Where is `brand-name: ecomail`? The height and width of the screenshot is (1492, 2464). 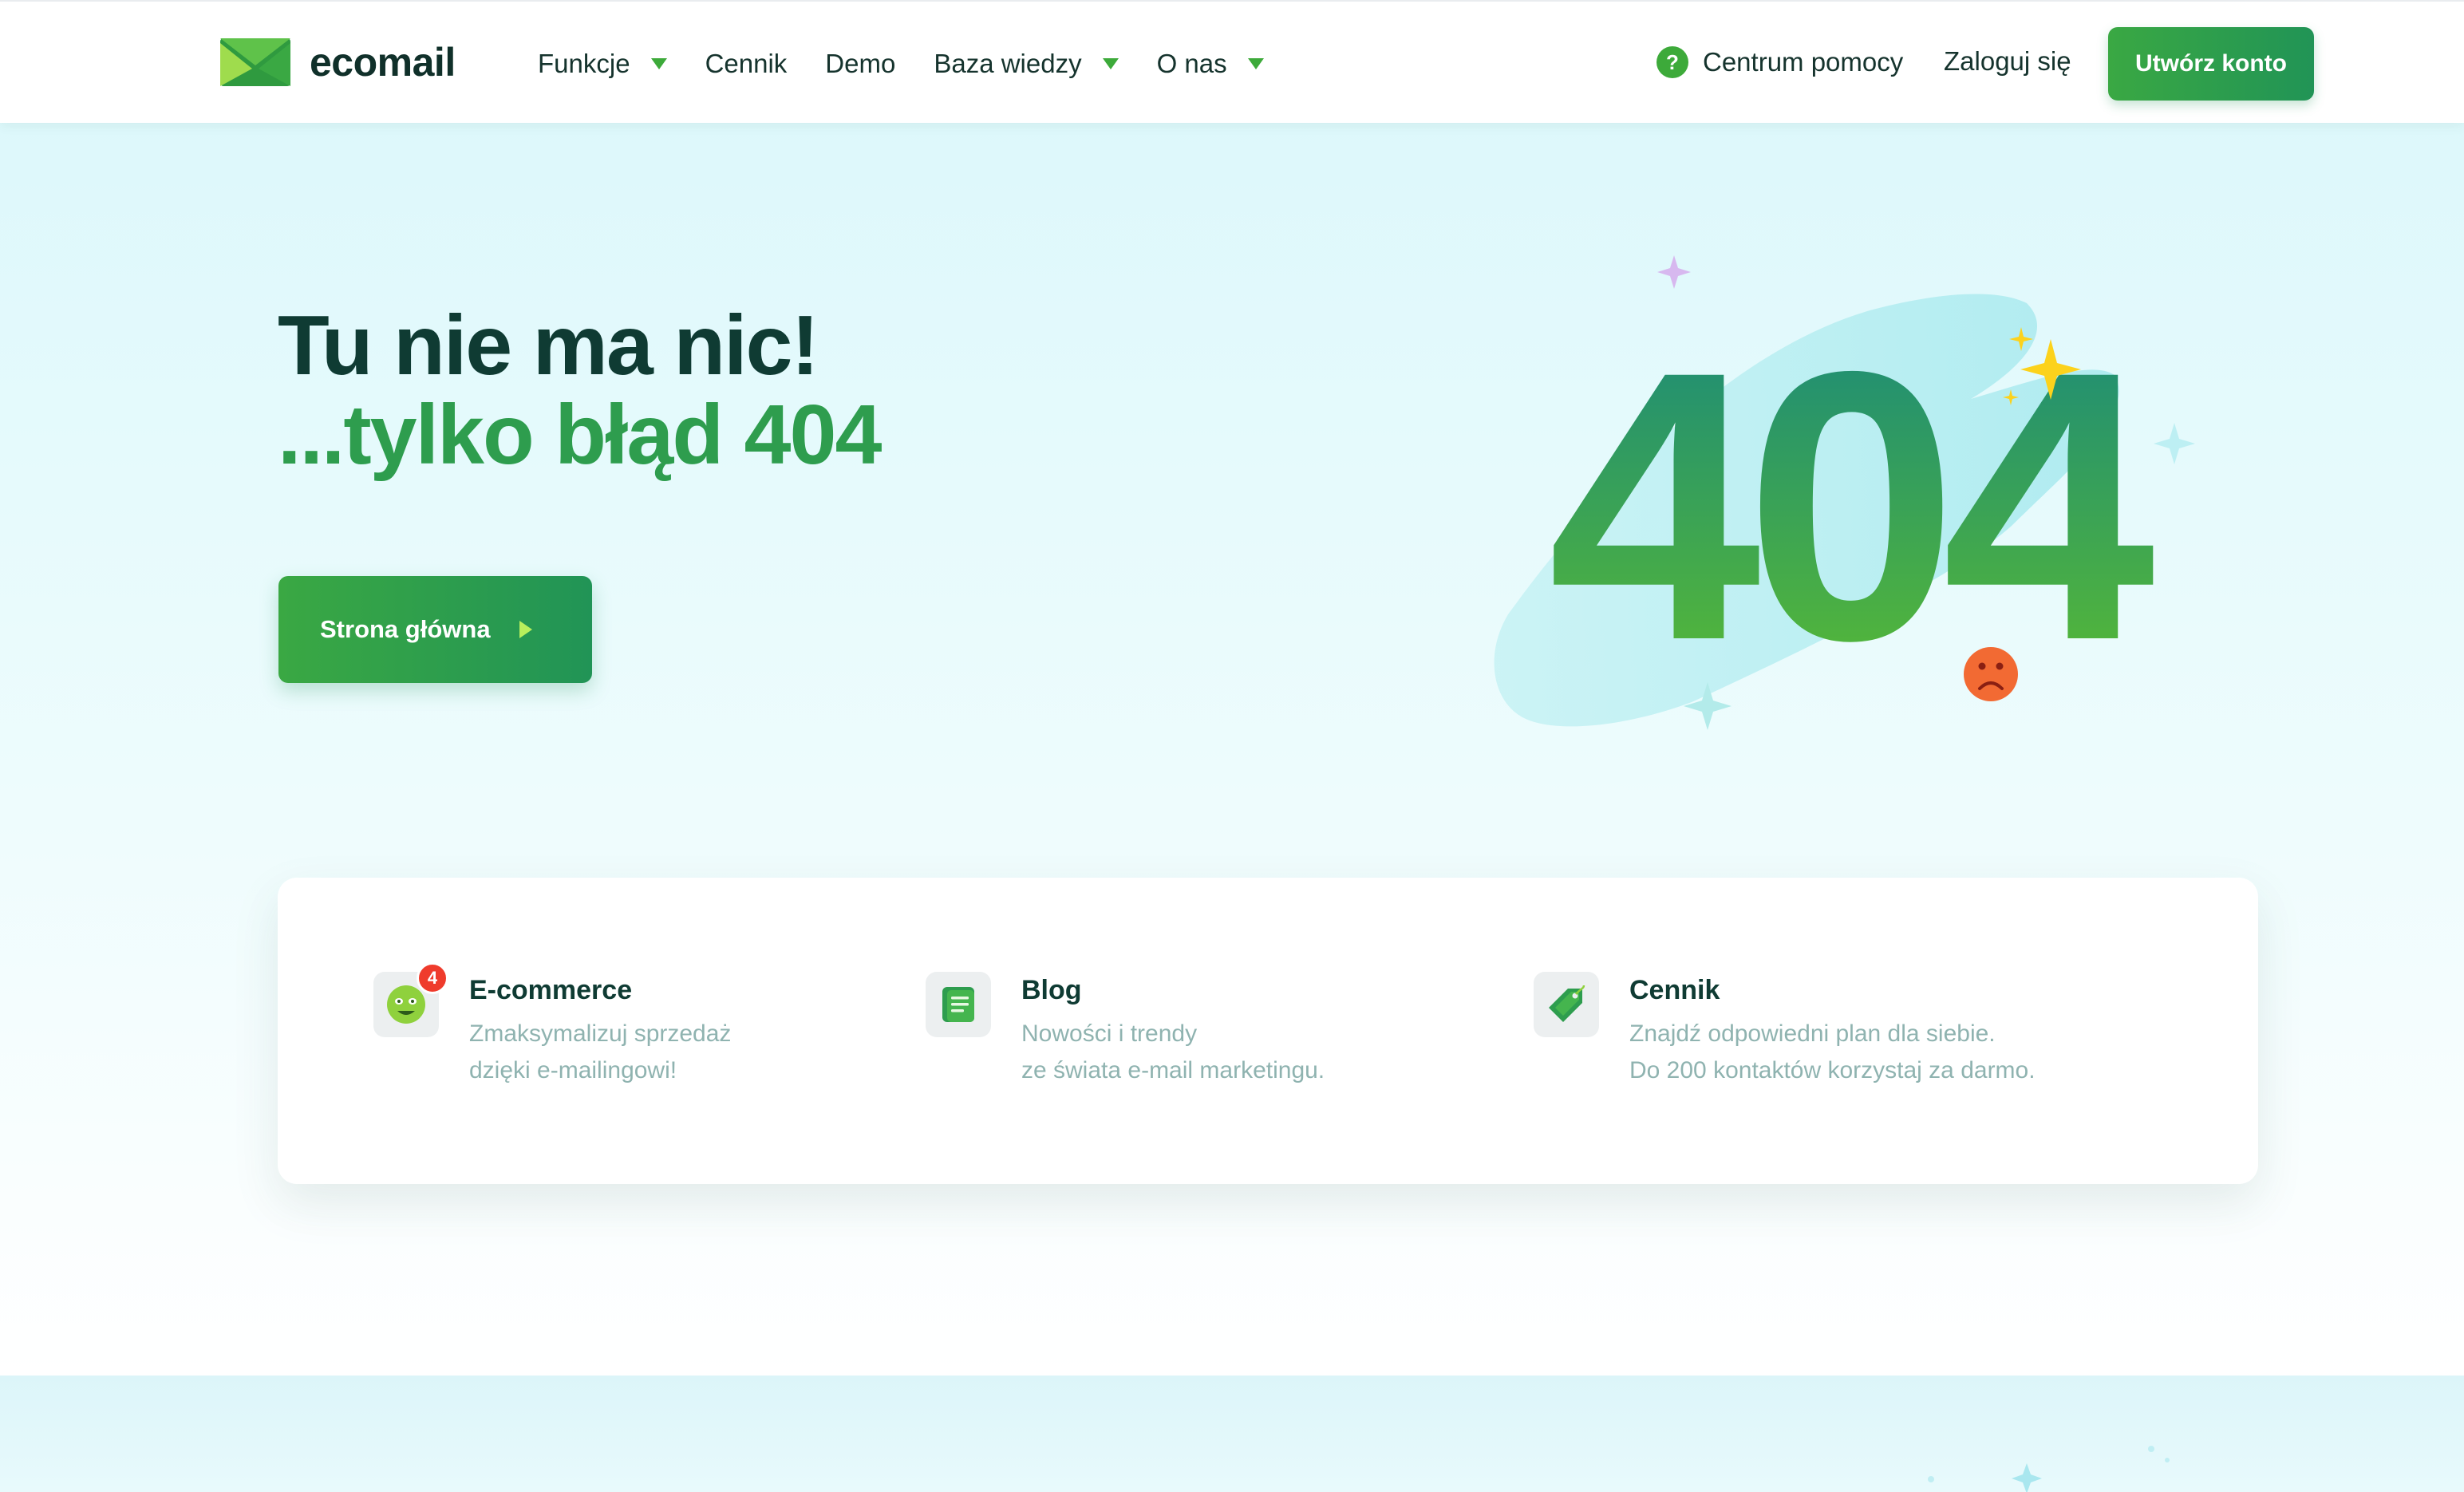 brand-name: ecomail is located at coordinates (383, 63).